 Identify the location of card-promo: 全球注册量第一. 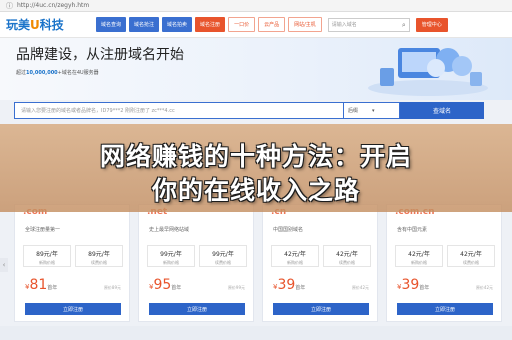
(43, 230).